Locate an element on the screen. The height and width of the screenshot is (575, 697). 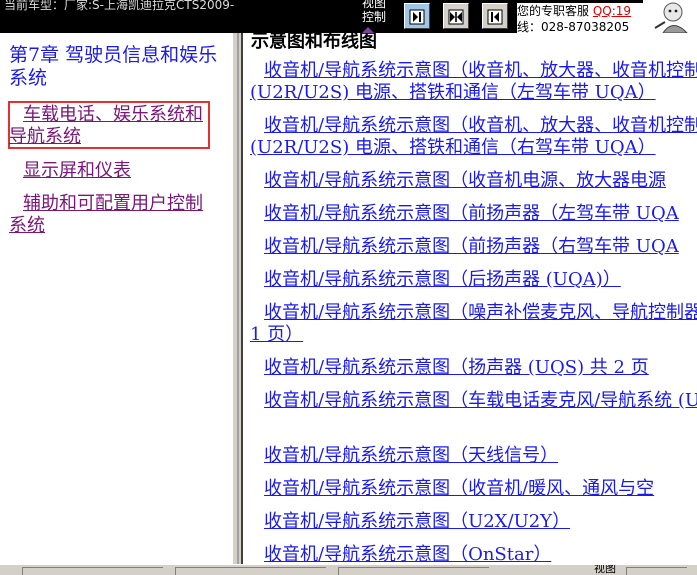
hotline-text: 线：028-87038205 is located at coordinates (573, 26).